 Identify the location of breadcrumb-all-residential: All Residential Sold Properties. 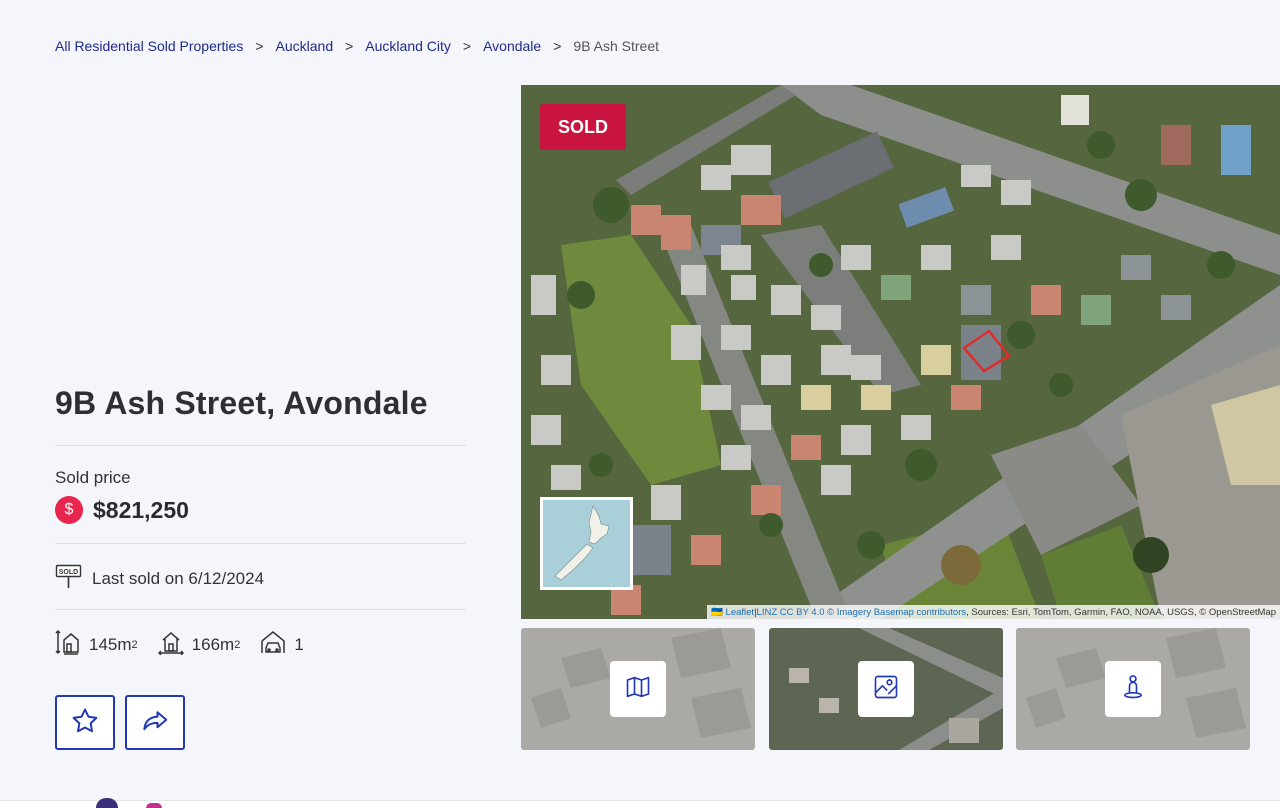
(149, 46).